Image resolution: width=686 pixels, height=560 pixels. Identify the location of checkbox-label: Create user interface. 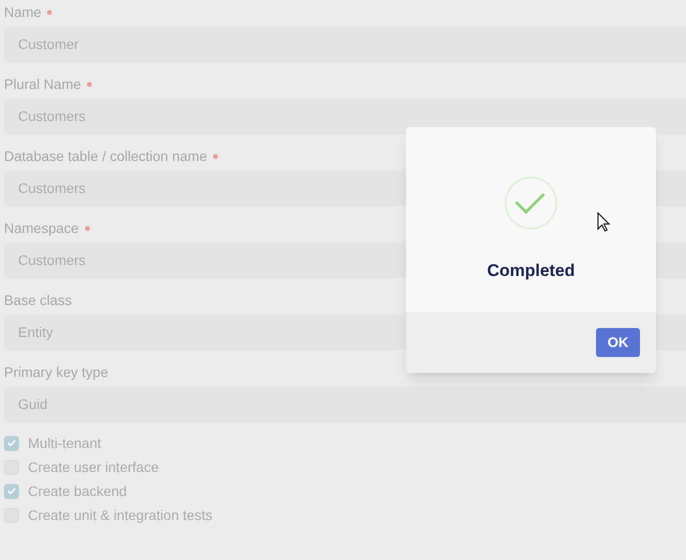
(93, 467).